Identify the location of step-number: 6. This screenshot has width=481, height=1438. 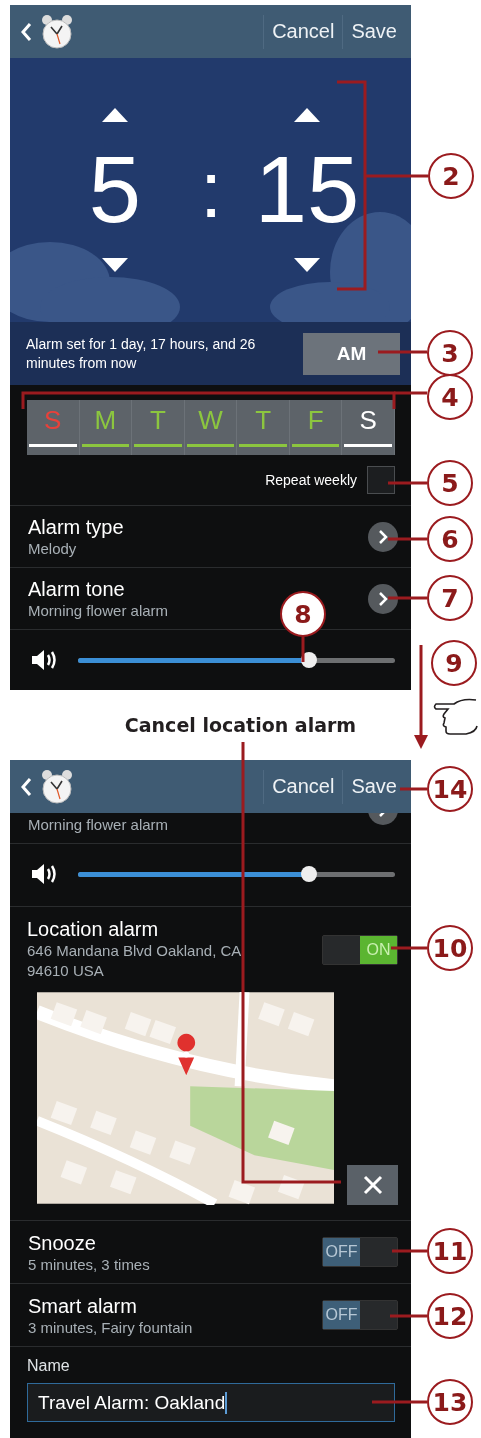
(450, 539).